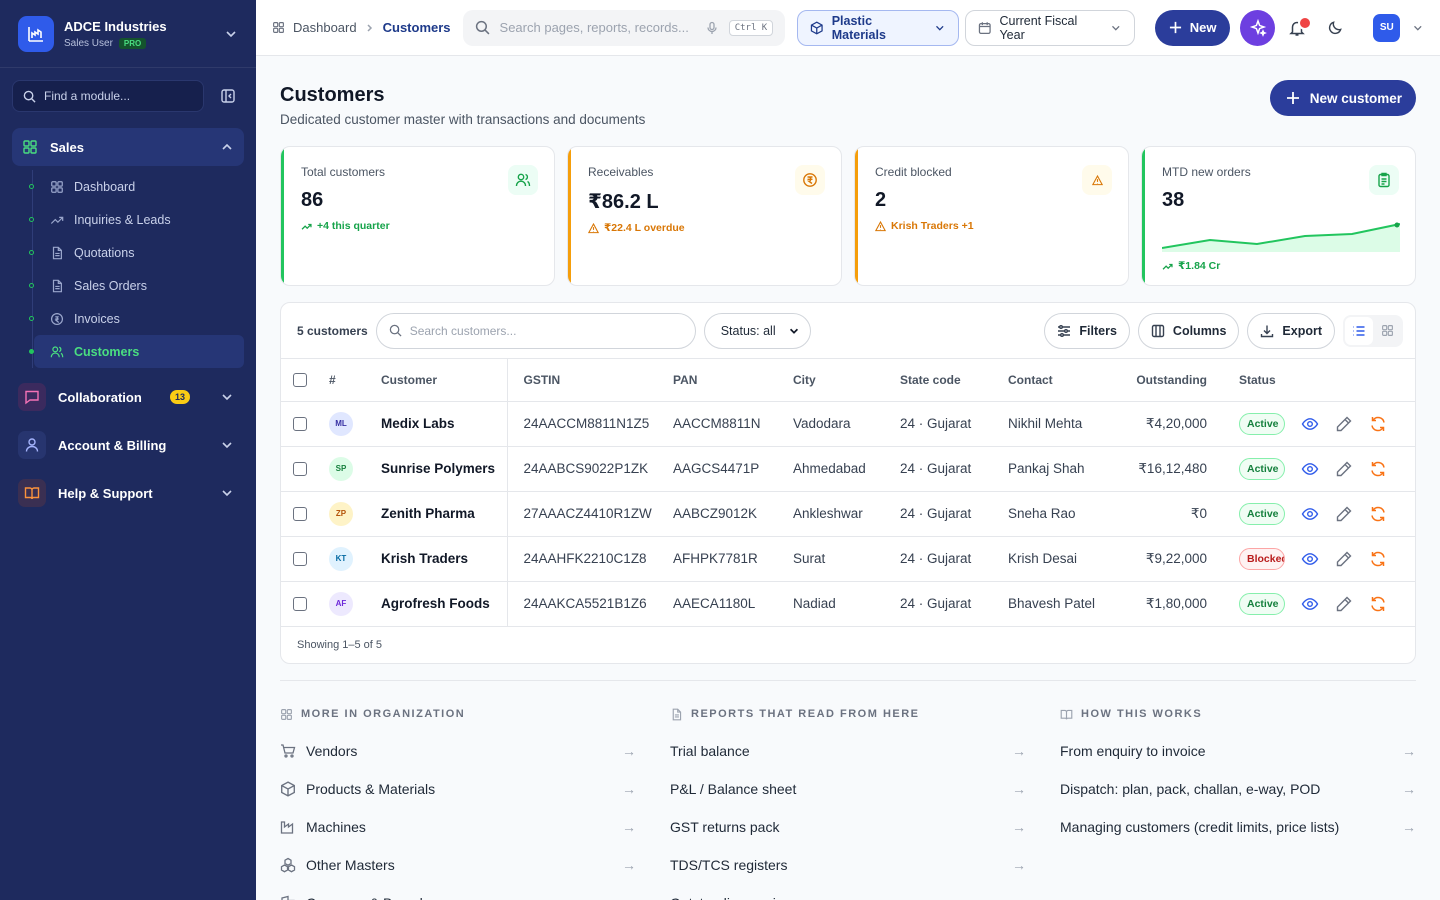  I want to click on sidebar-item-inquiries-leads: Inquiries & Leads, so click(136, 219).